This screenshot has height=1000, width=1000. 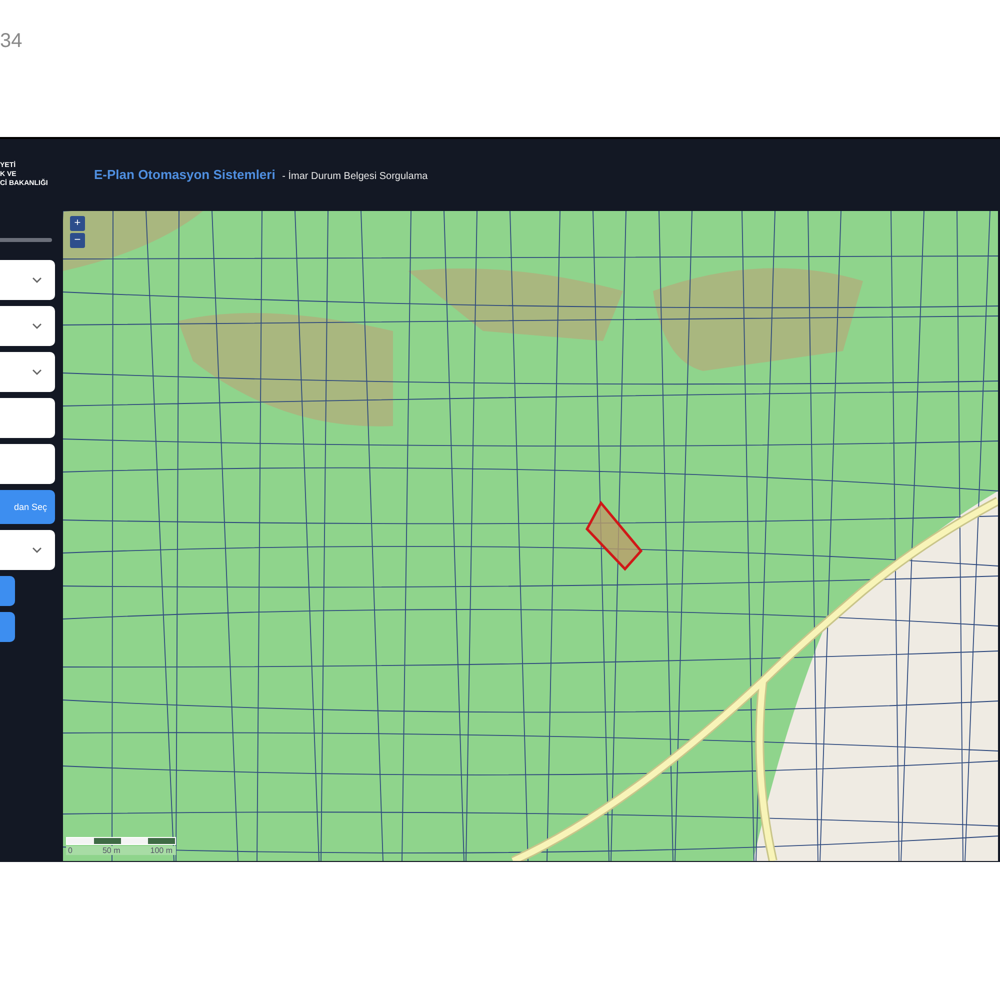 I want to click on selected-parcel, so click(x=614, y=535).